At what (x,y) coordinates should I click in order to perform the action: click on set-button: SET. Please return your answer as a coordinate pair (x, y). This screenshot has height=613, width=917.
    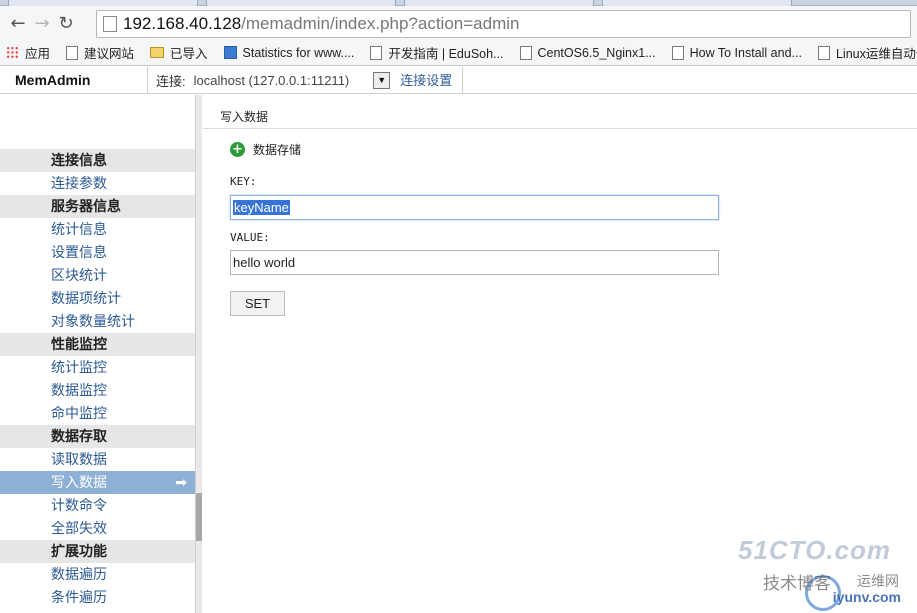
    Looking at the image, I should click on (257, 303).